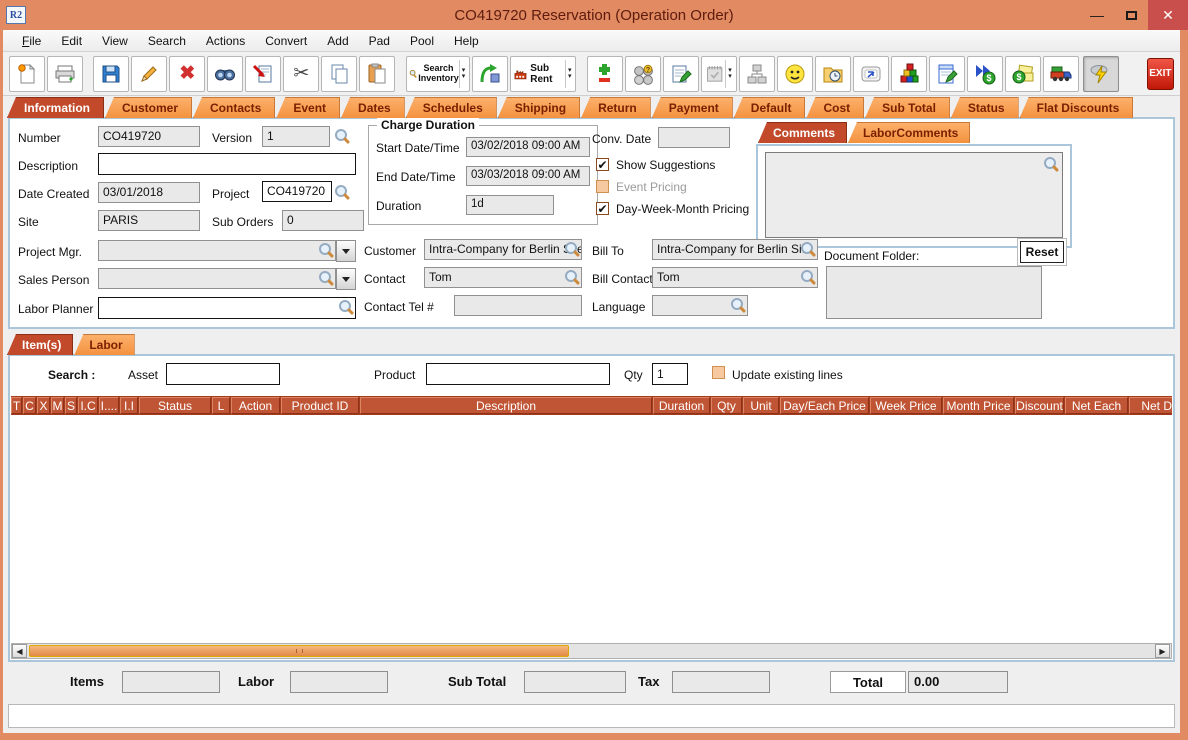 Image resolution: width=1188 pixels, height=740 pixels. I want to click on column-header-day-each-price: Day/Each Price, so click(824, 405).